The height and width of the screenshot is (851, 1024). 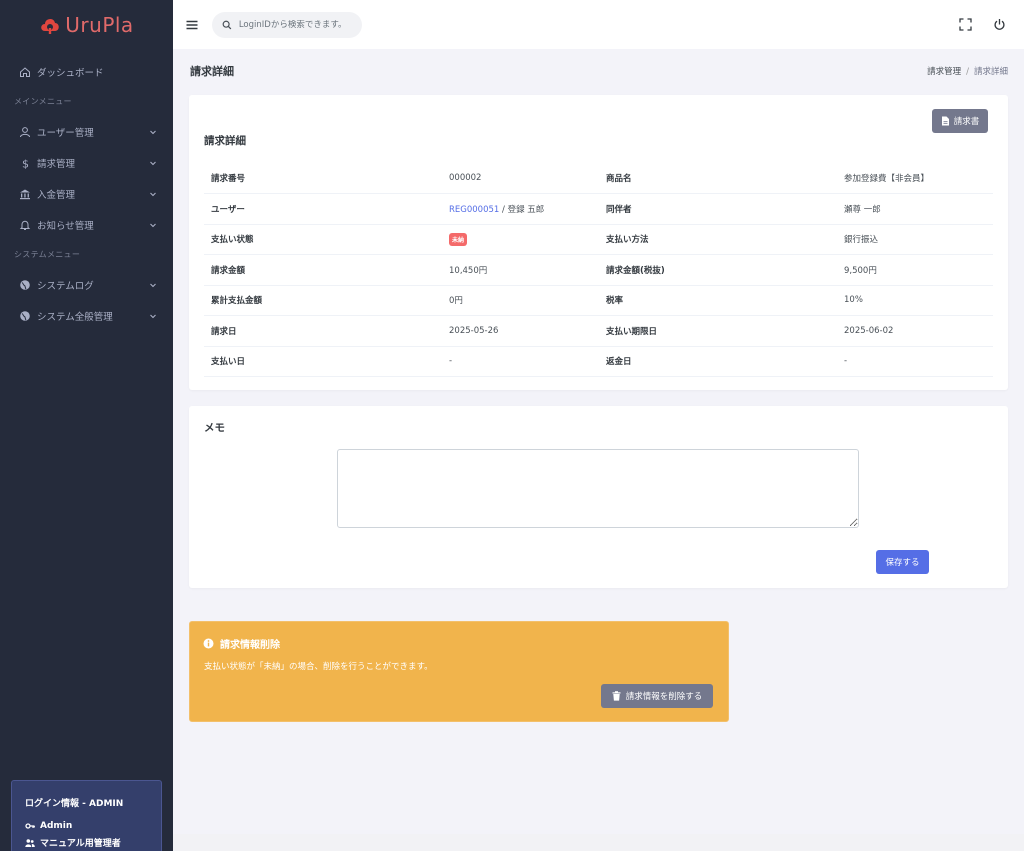 What do you see at coordinates (598, 24) in the screenshot?
I see `topbar` at bounding box center [598, 24].